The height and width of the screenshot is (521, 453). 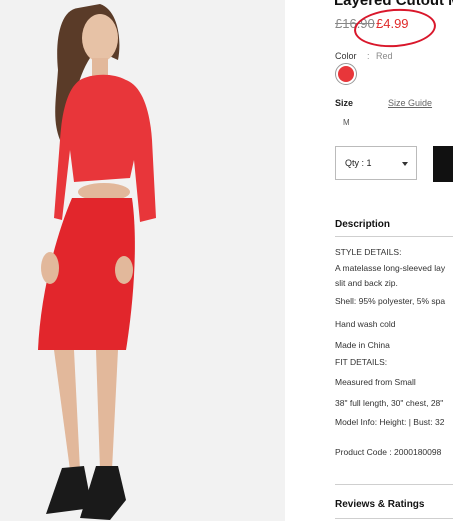 What do you see at coordinates (384, 56) in the screenshot?
I see `color-value: Red` at bounding box center [384, 56].